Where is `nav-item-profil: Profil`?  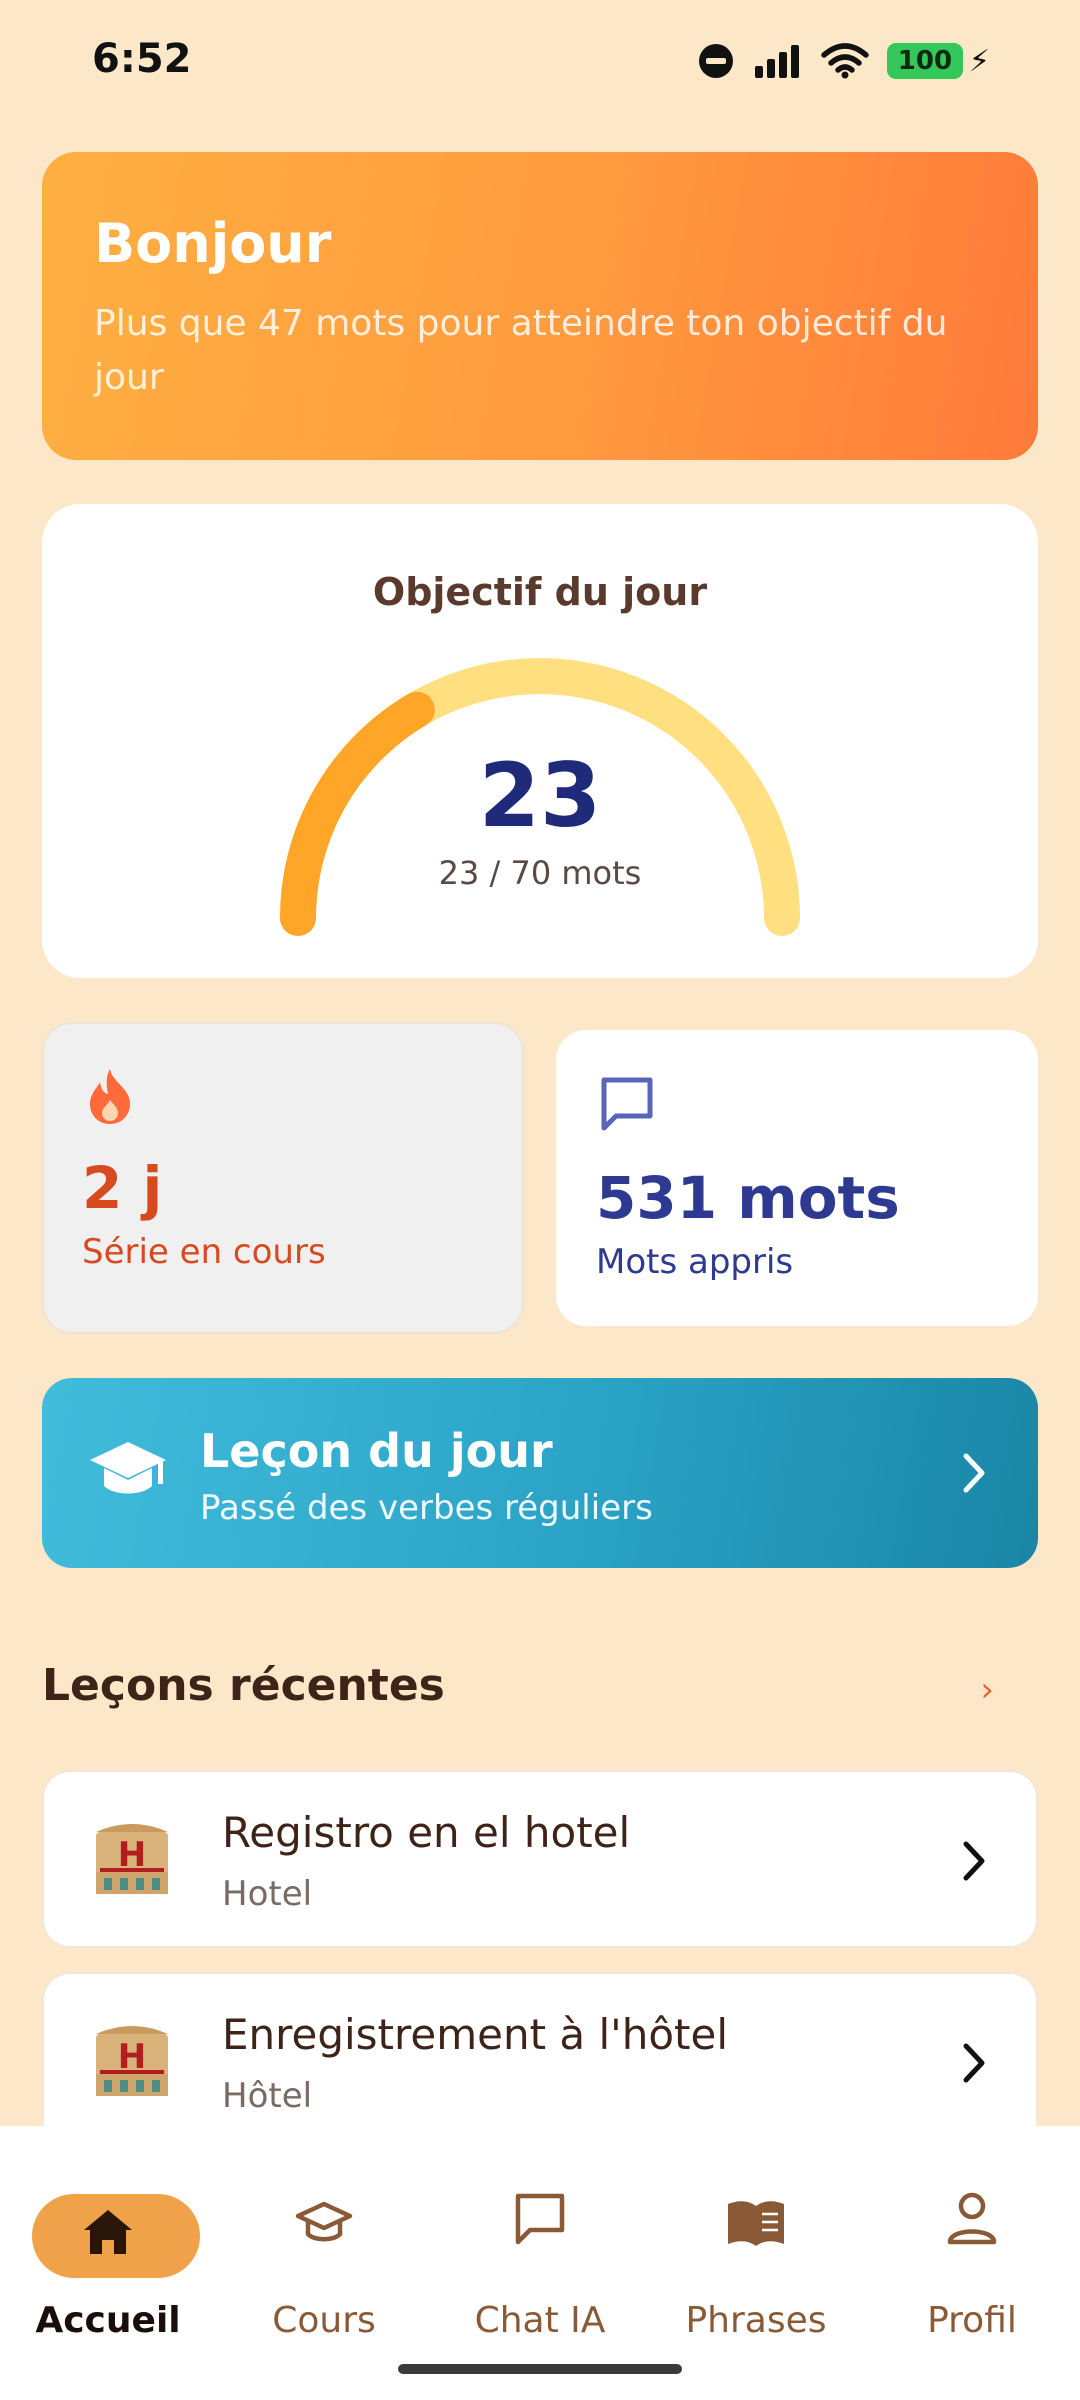 nav-item-profil: Profil is located at coordinates (972, 2250).